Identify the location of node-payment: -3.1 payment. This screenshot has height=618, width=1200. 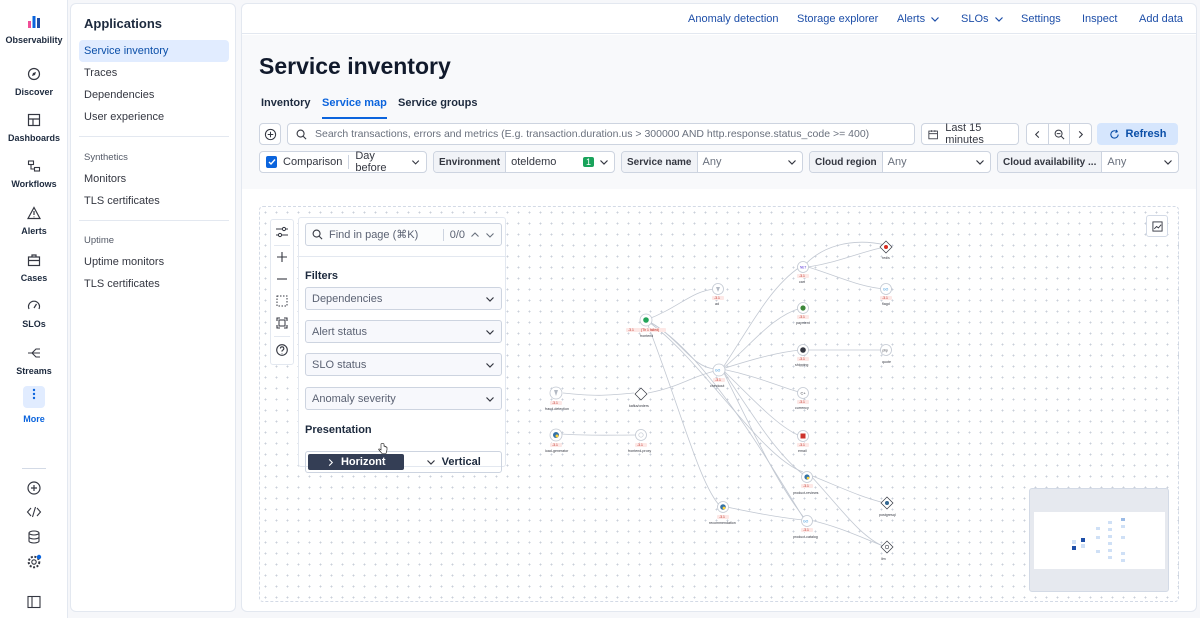
(803, 314).